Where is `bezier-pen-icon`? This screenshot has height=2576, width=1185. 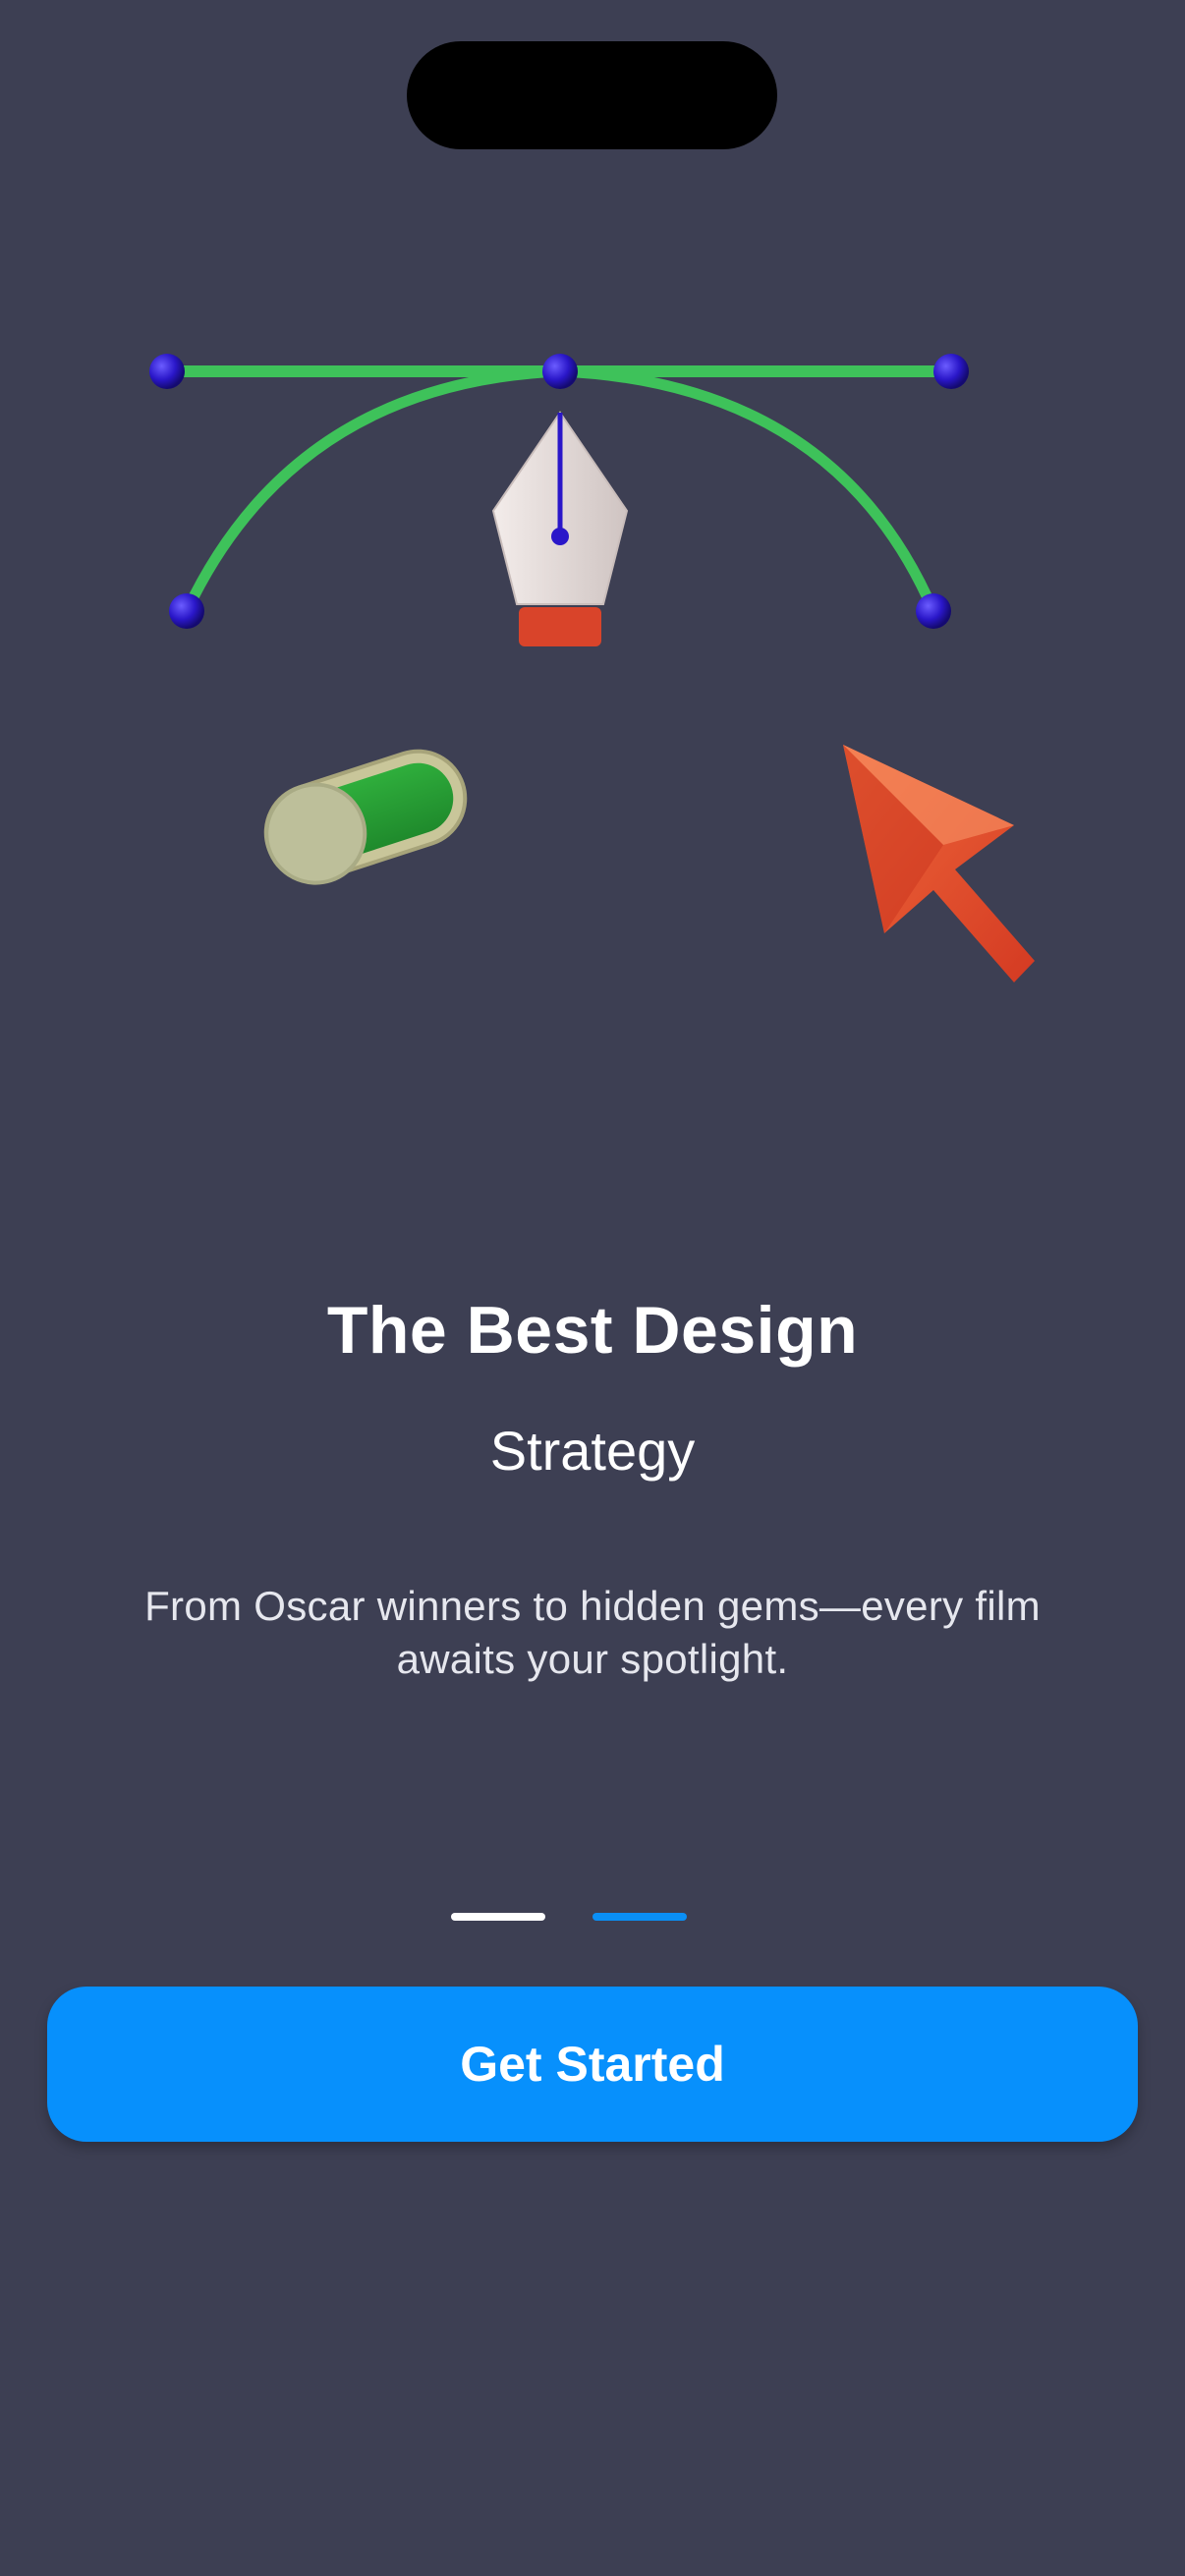 bezier-pen-icon is located at coordinates (559, 500).